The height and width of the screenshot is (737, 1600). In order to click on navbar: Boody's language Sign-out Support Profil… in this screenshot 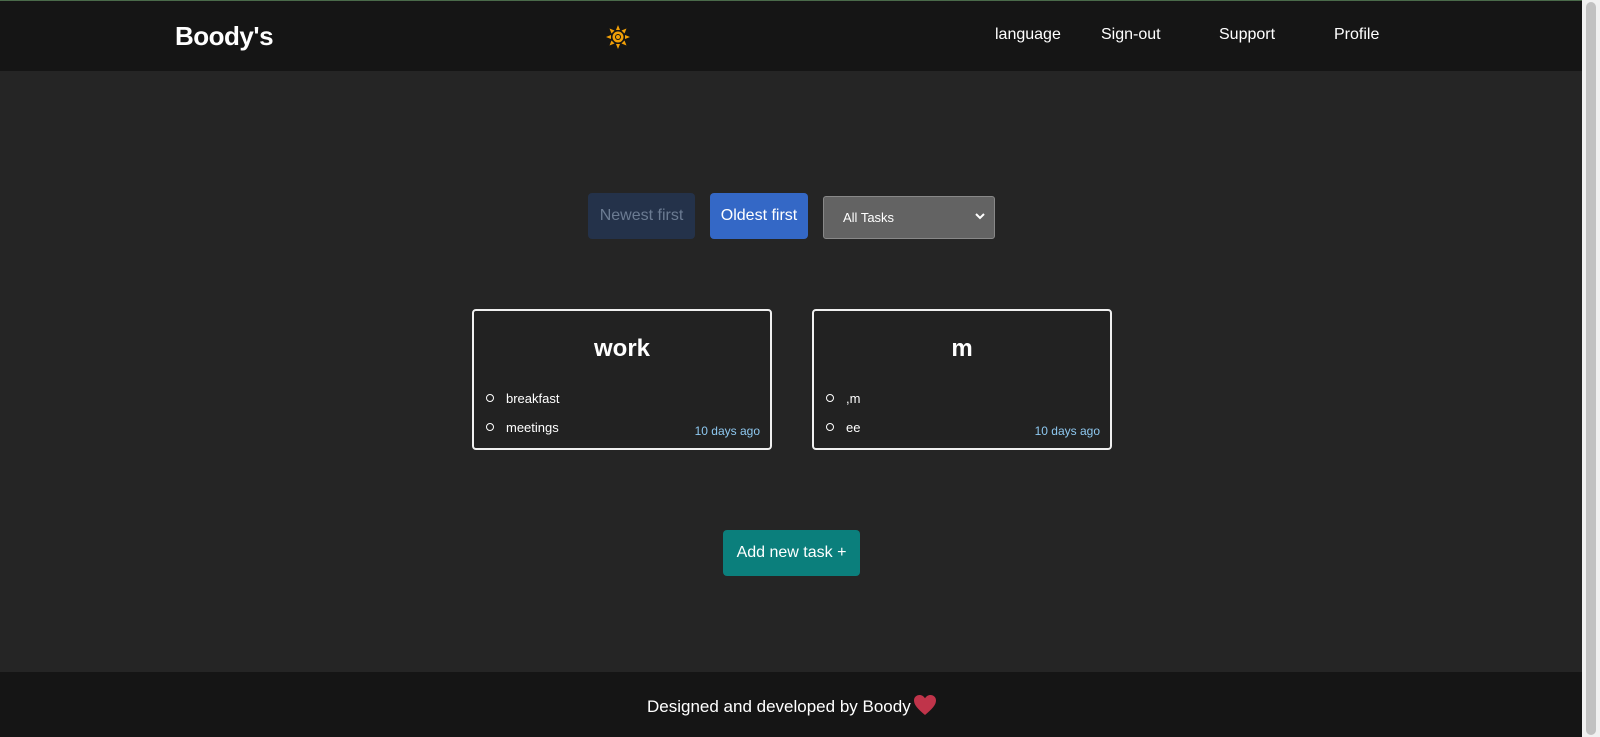, I will do `click(791, 35)`.